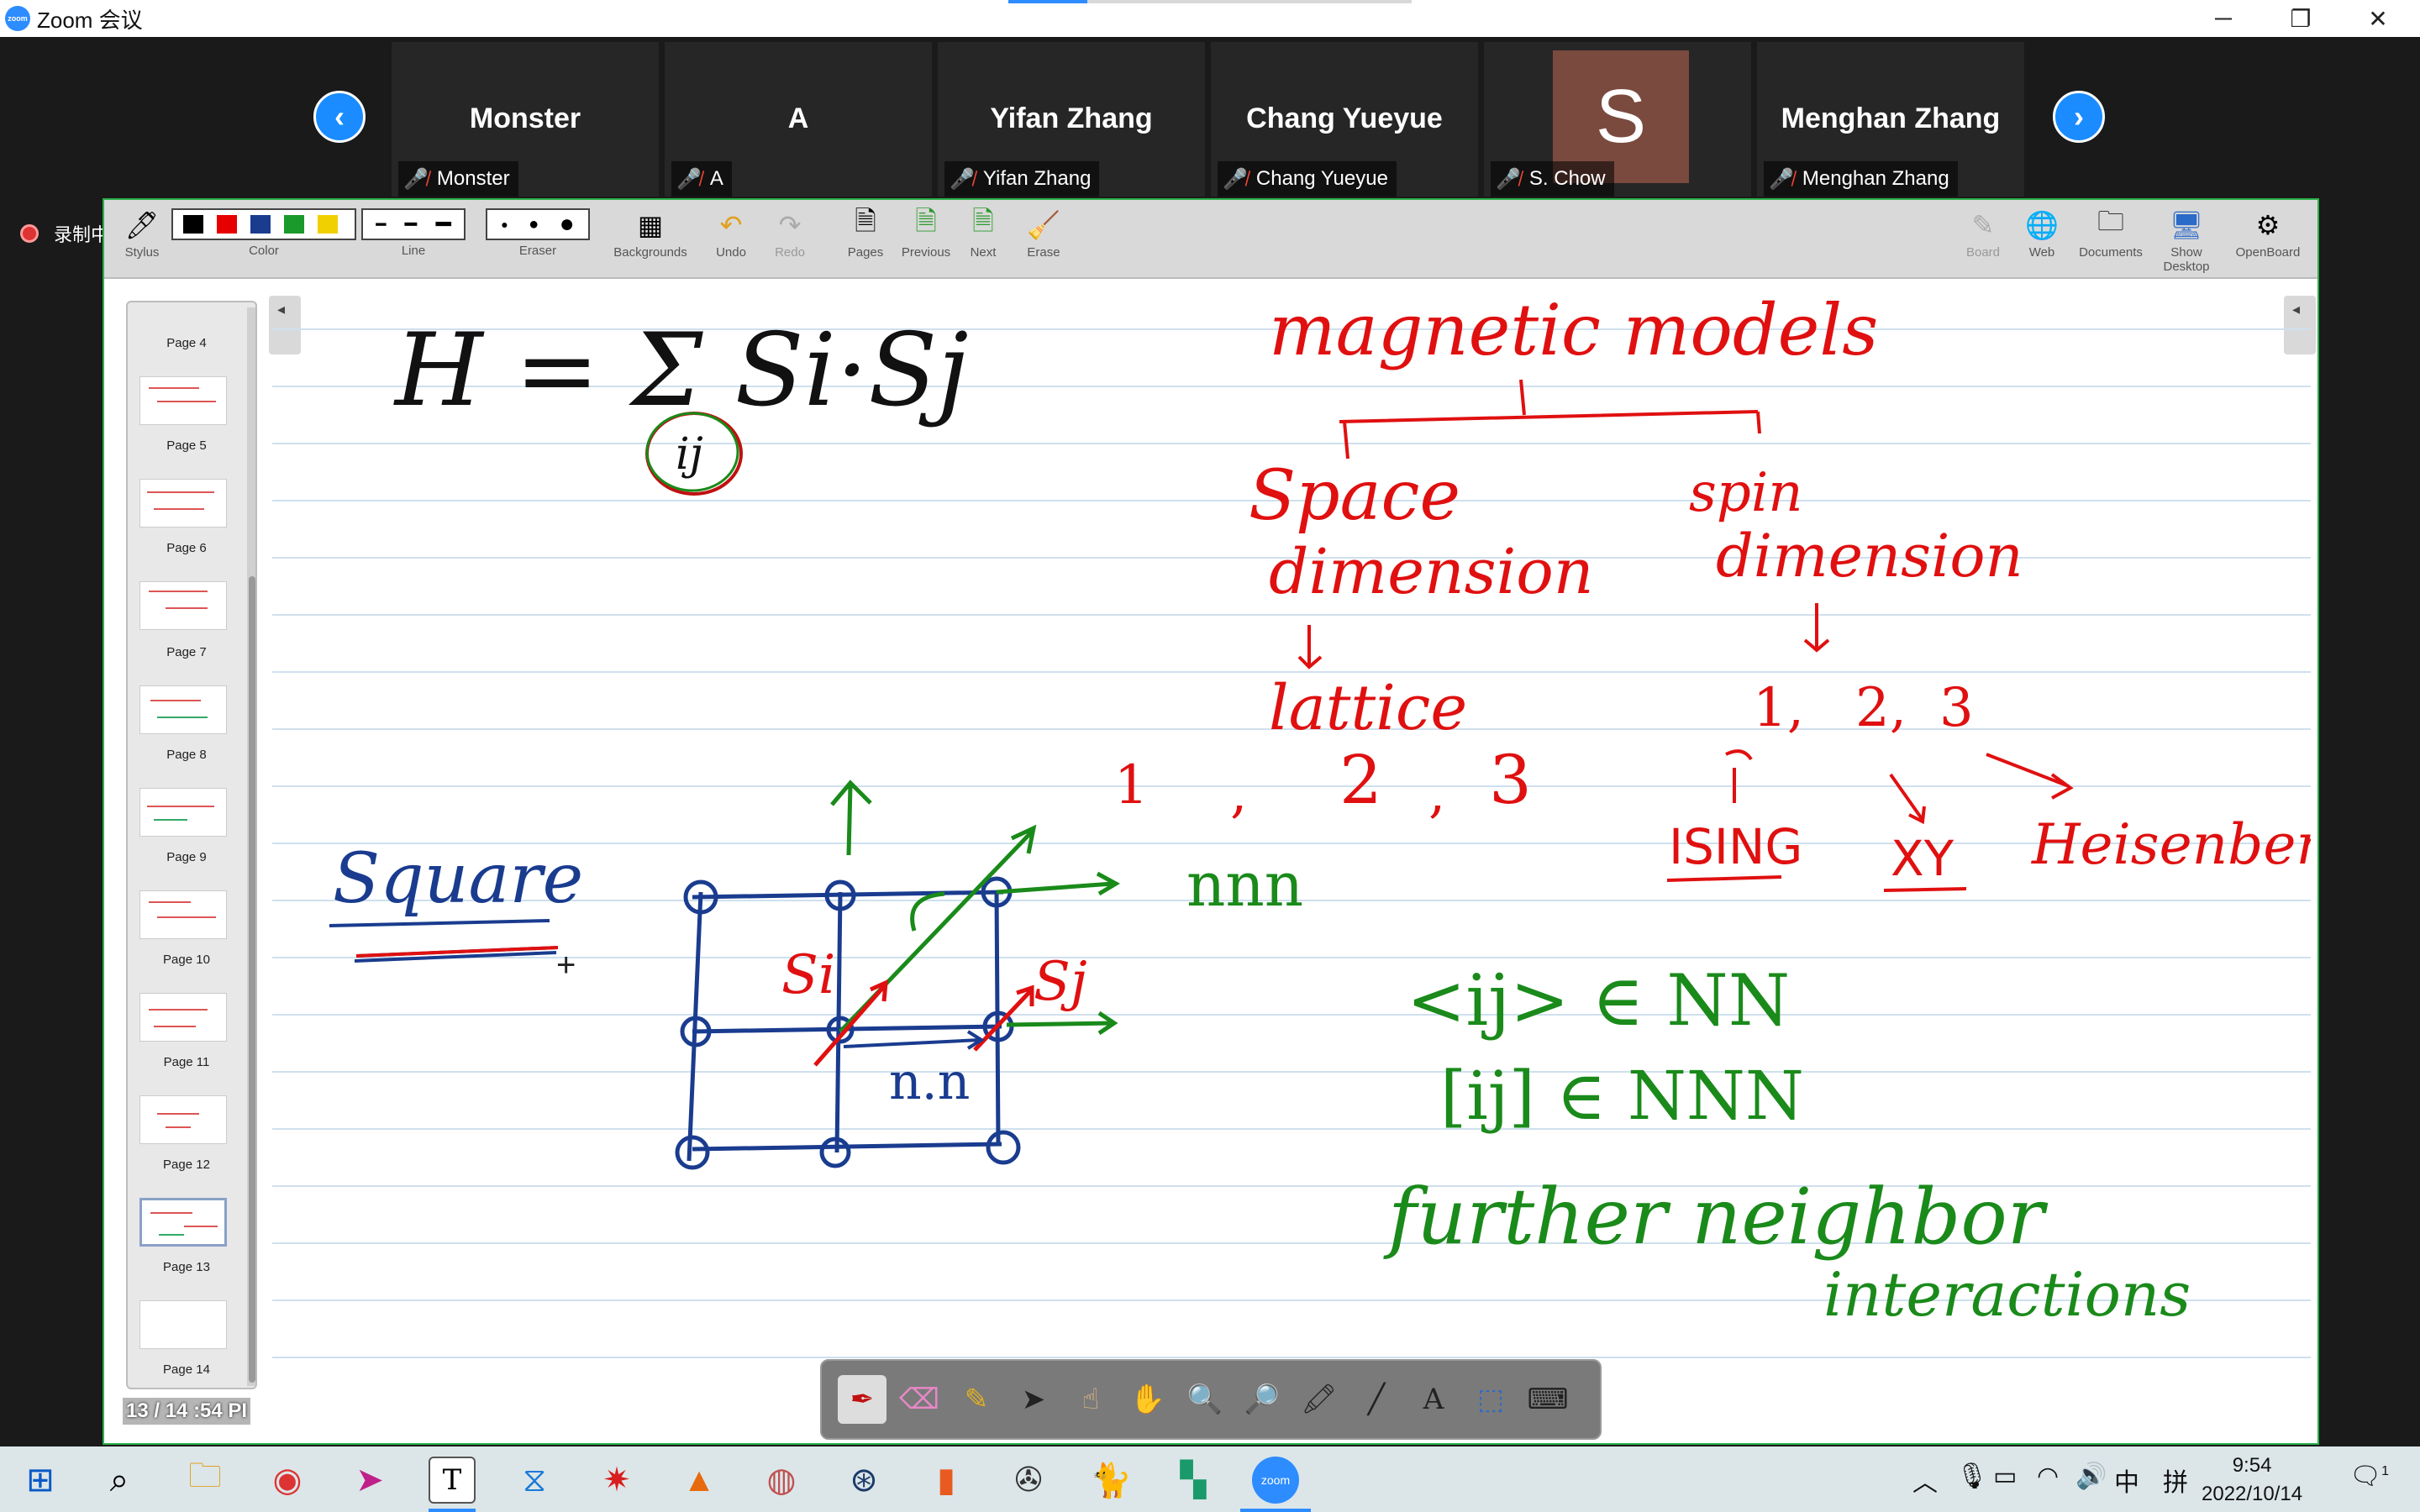  What do you see at coordinates (1622, 1096) in the screenshot?
I see `nnn-set: [ij] ∈ NNN` at bounding box center [1622, 1096].